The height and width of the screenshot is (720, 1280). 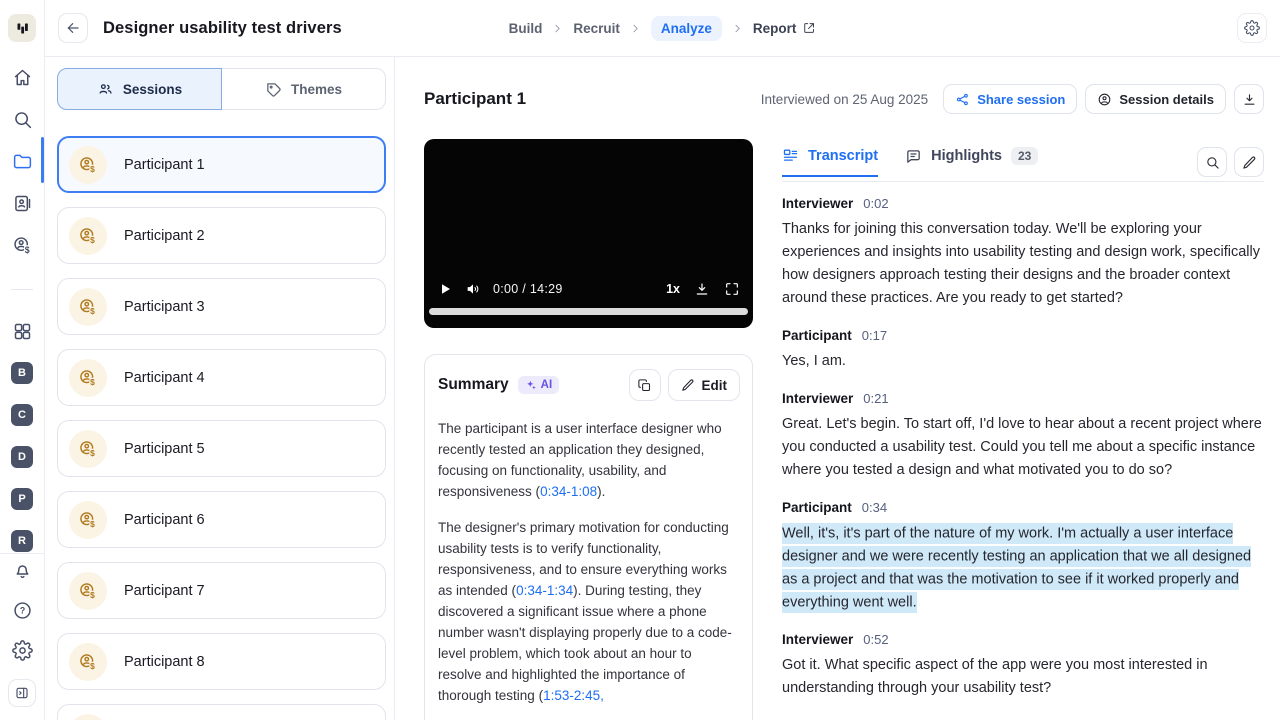 What do you see at coordinates (686, 28) in the screenshot?
I see `breadcrumb-item-analyze: Analyze` at bounding box center [686, 28].